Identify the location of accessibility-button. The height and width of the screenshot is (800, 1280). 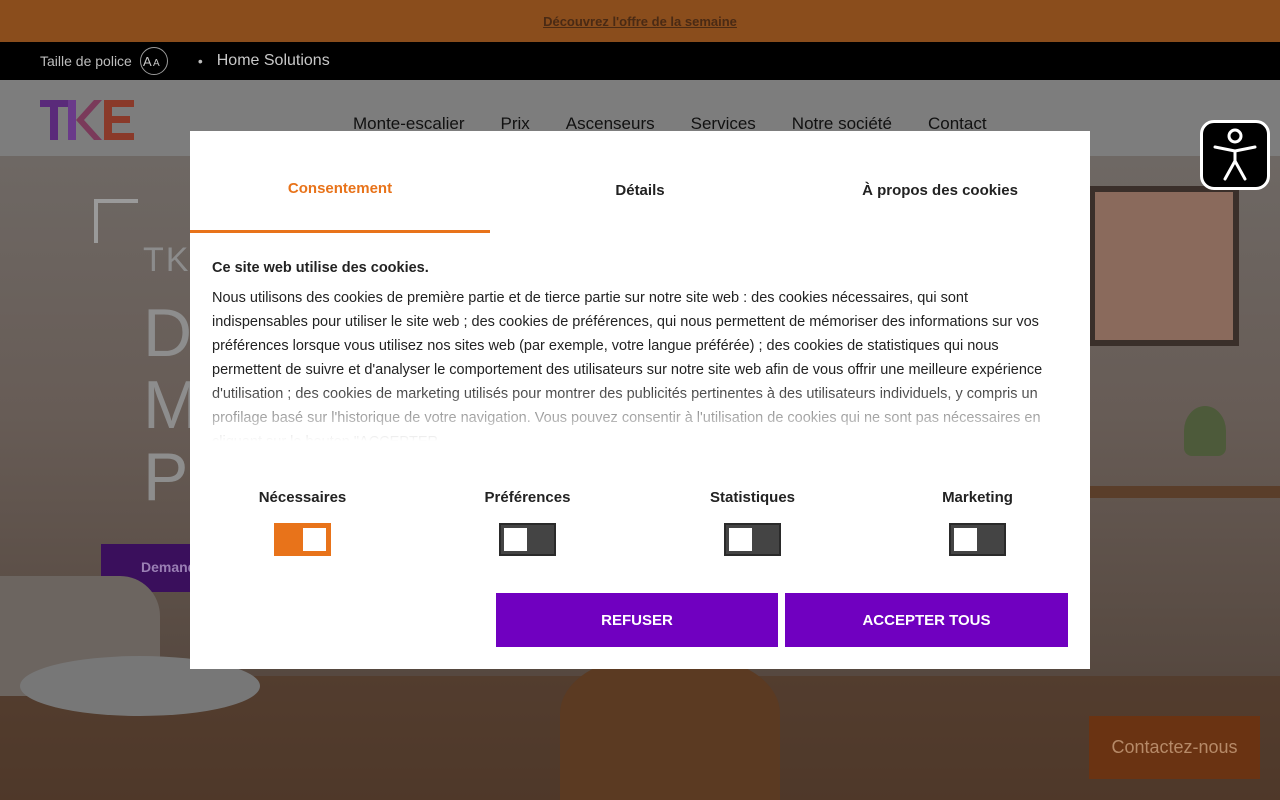
(1235, 155).